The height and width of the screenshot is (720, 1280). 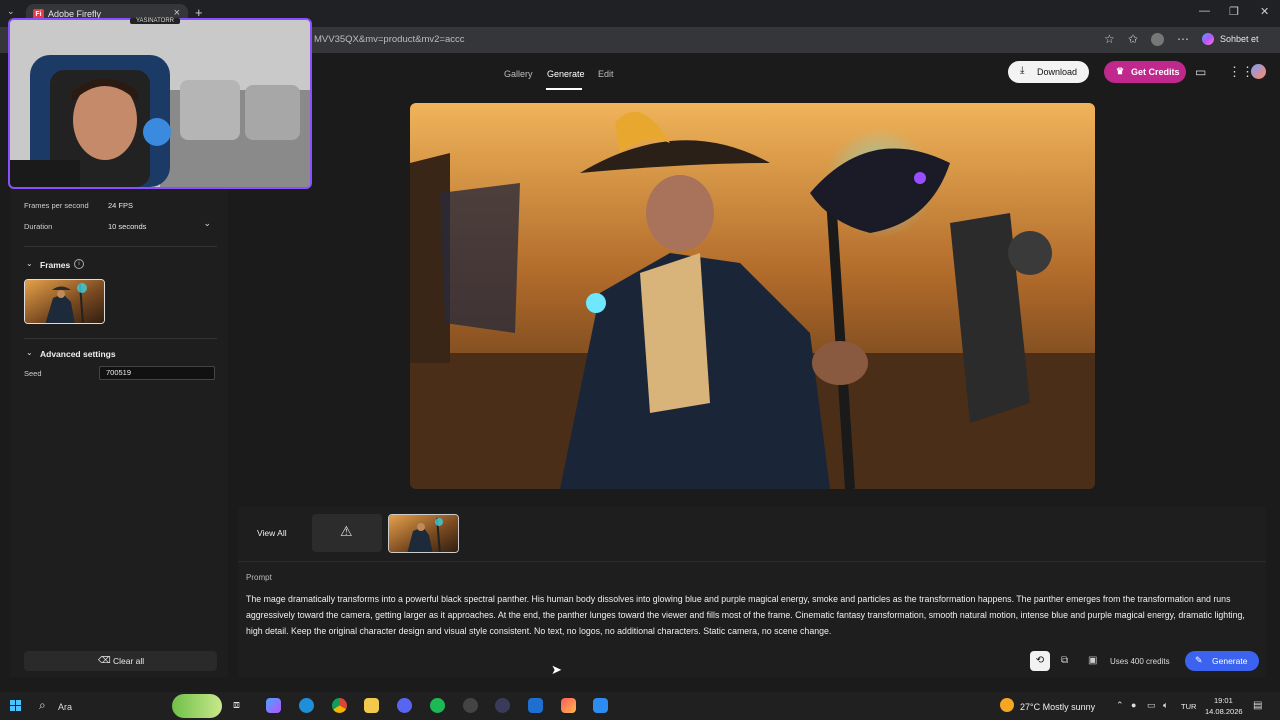 What do you see at coordinates (1109, 39) in the screenshot?
I see `favorite-star-icon: ☆` at bounding box center [1109, 39].